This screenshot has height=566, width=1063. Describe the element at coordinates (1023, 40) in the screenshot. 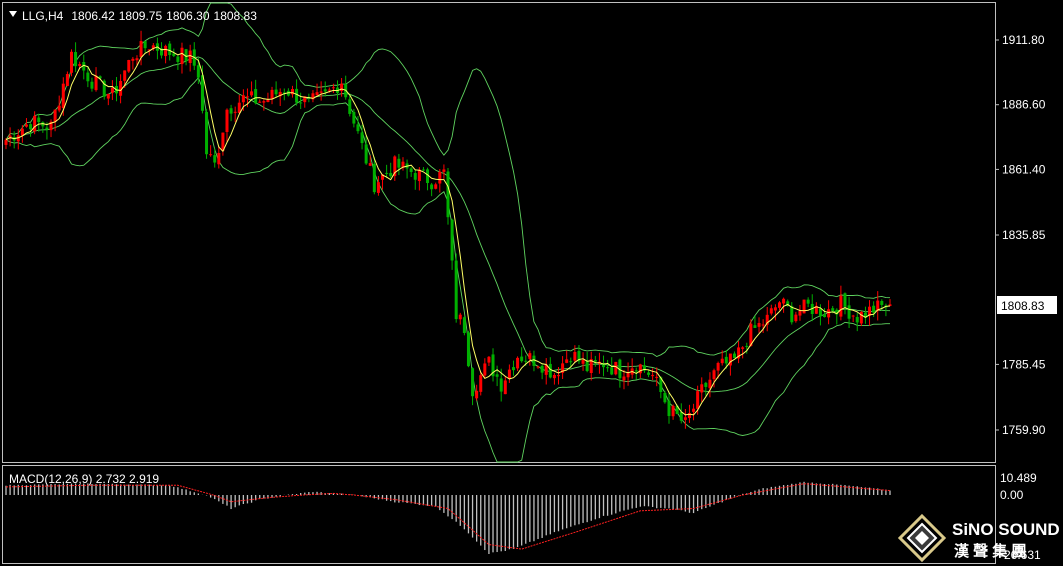

I see `price-tick-label: 1911.80` at that location.